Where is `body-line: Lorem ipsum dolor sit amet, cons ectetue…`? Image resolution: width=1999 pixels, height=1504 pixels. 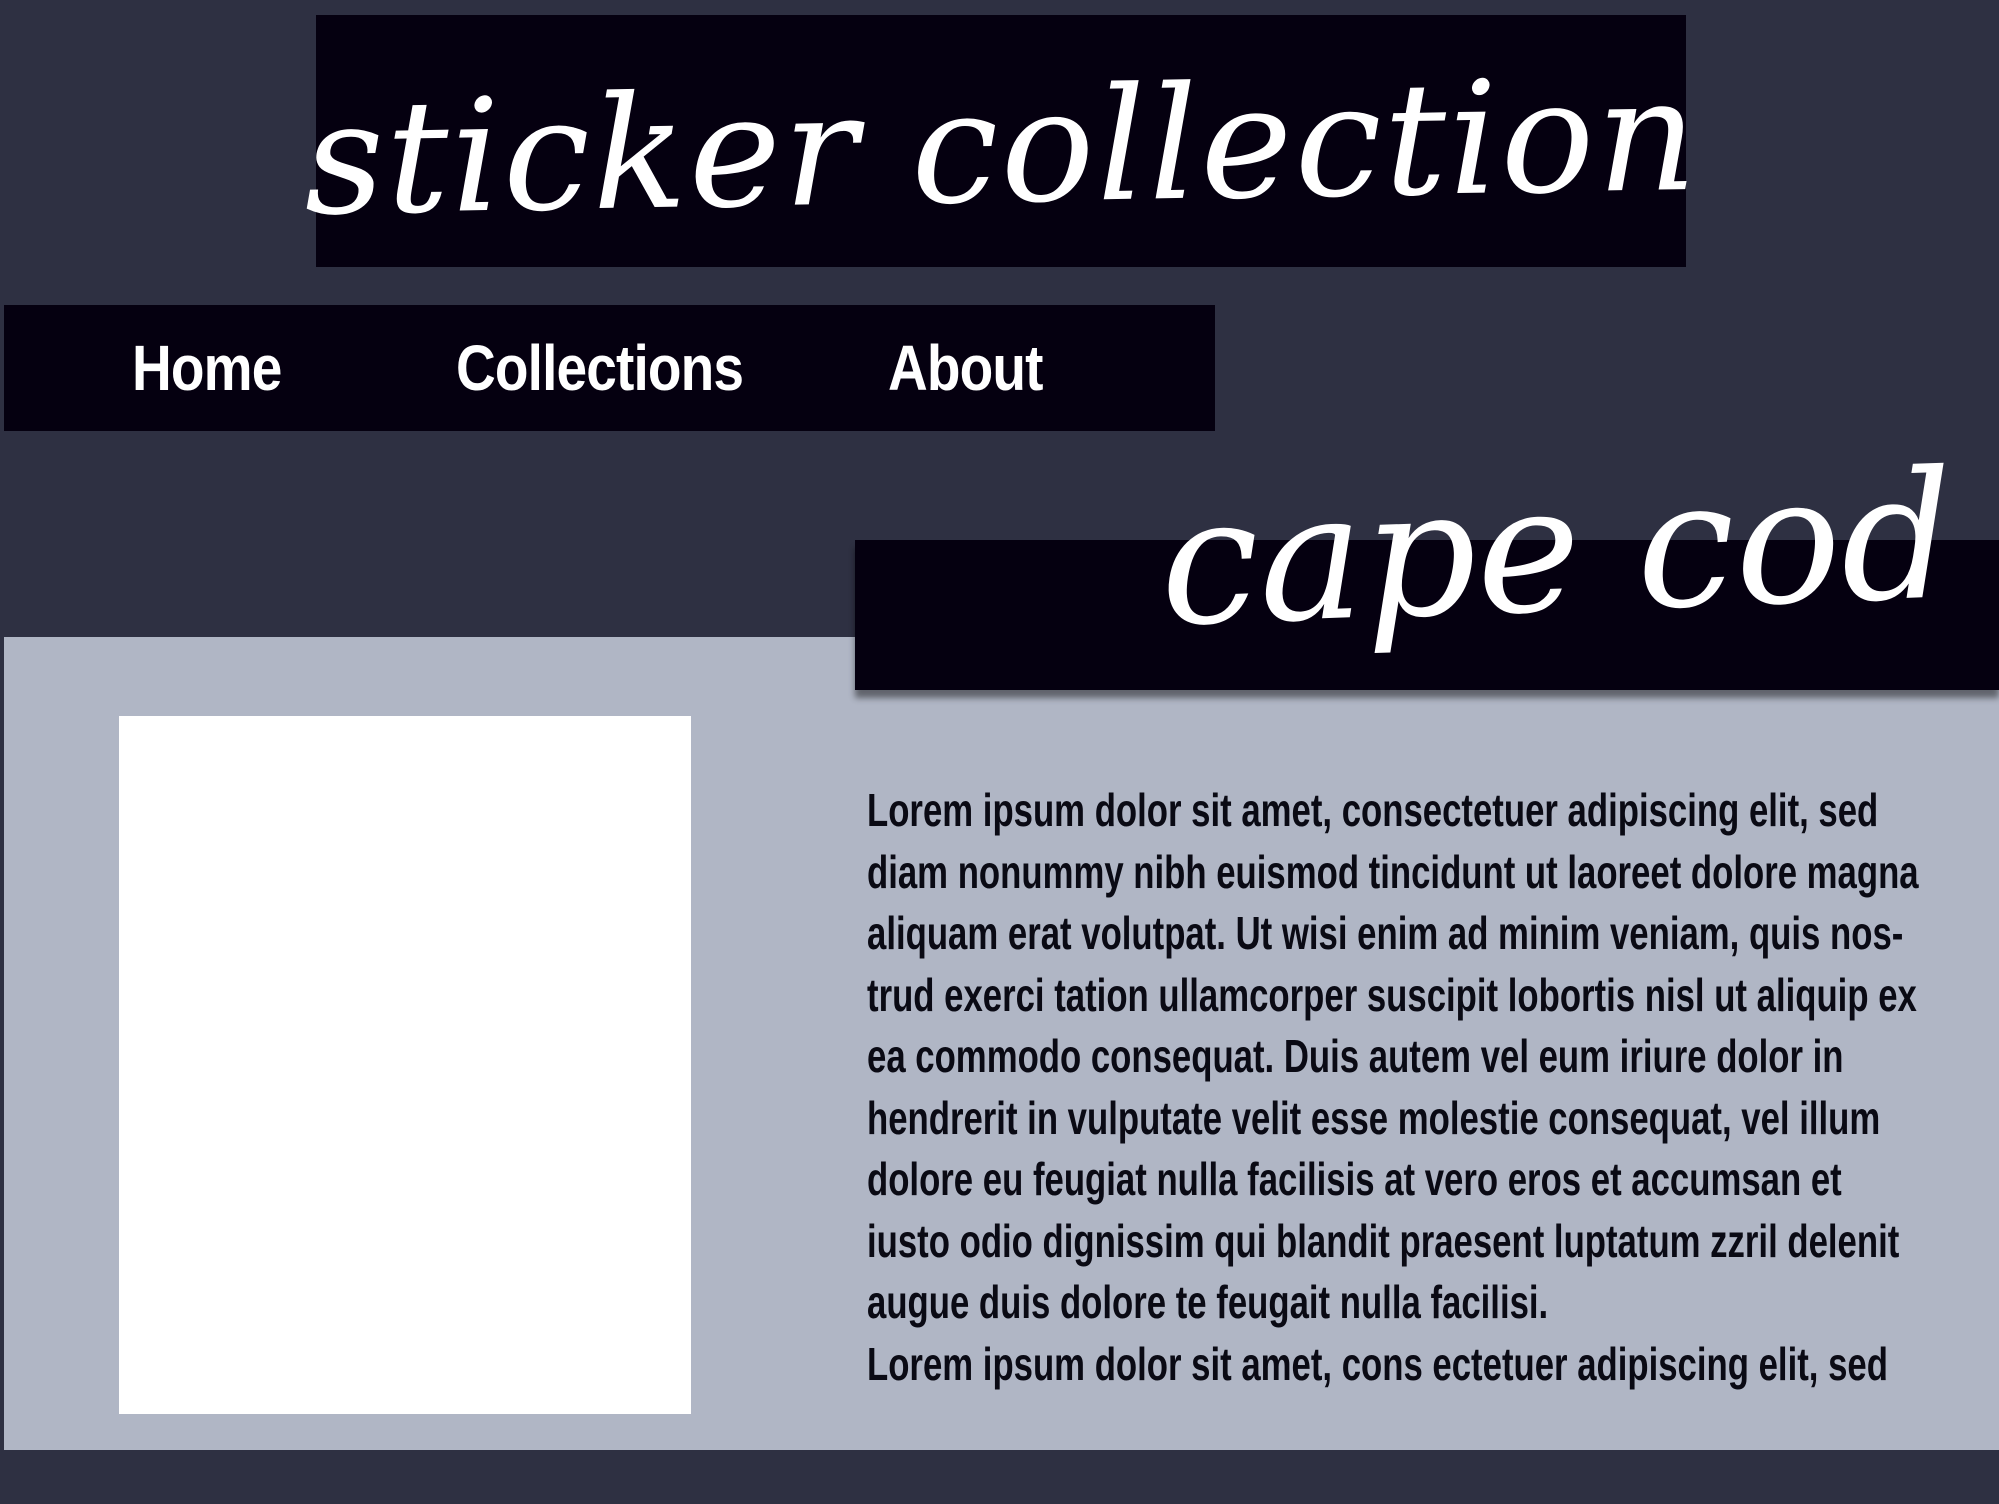
body-line: Lorem ipsum dolor sit amet, cons ectetue… is located at coordinates (1377, 1363).